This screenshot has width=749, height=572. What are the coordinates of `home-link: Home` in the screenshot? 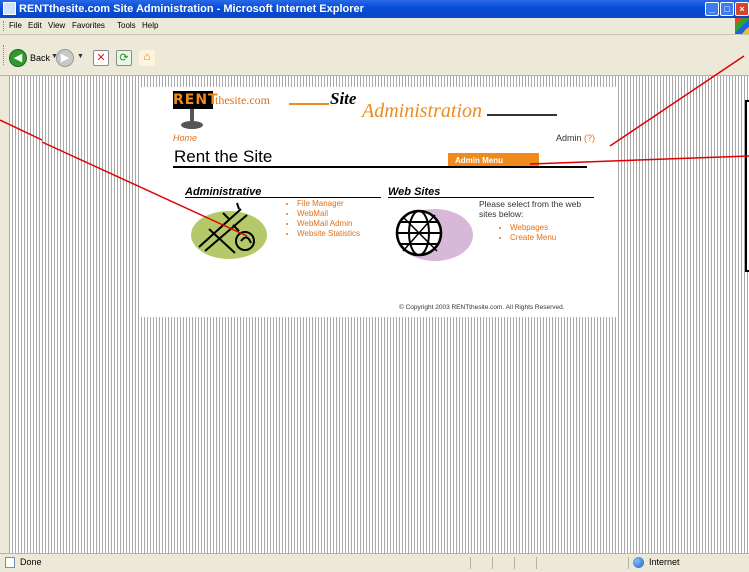 It's located at (185, 138).